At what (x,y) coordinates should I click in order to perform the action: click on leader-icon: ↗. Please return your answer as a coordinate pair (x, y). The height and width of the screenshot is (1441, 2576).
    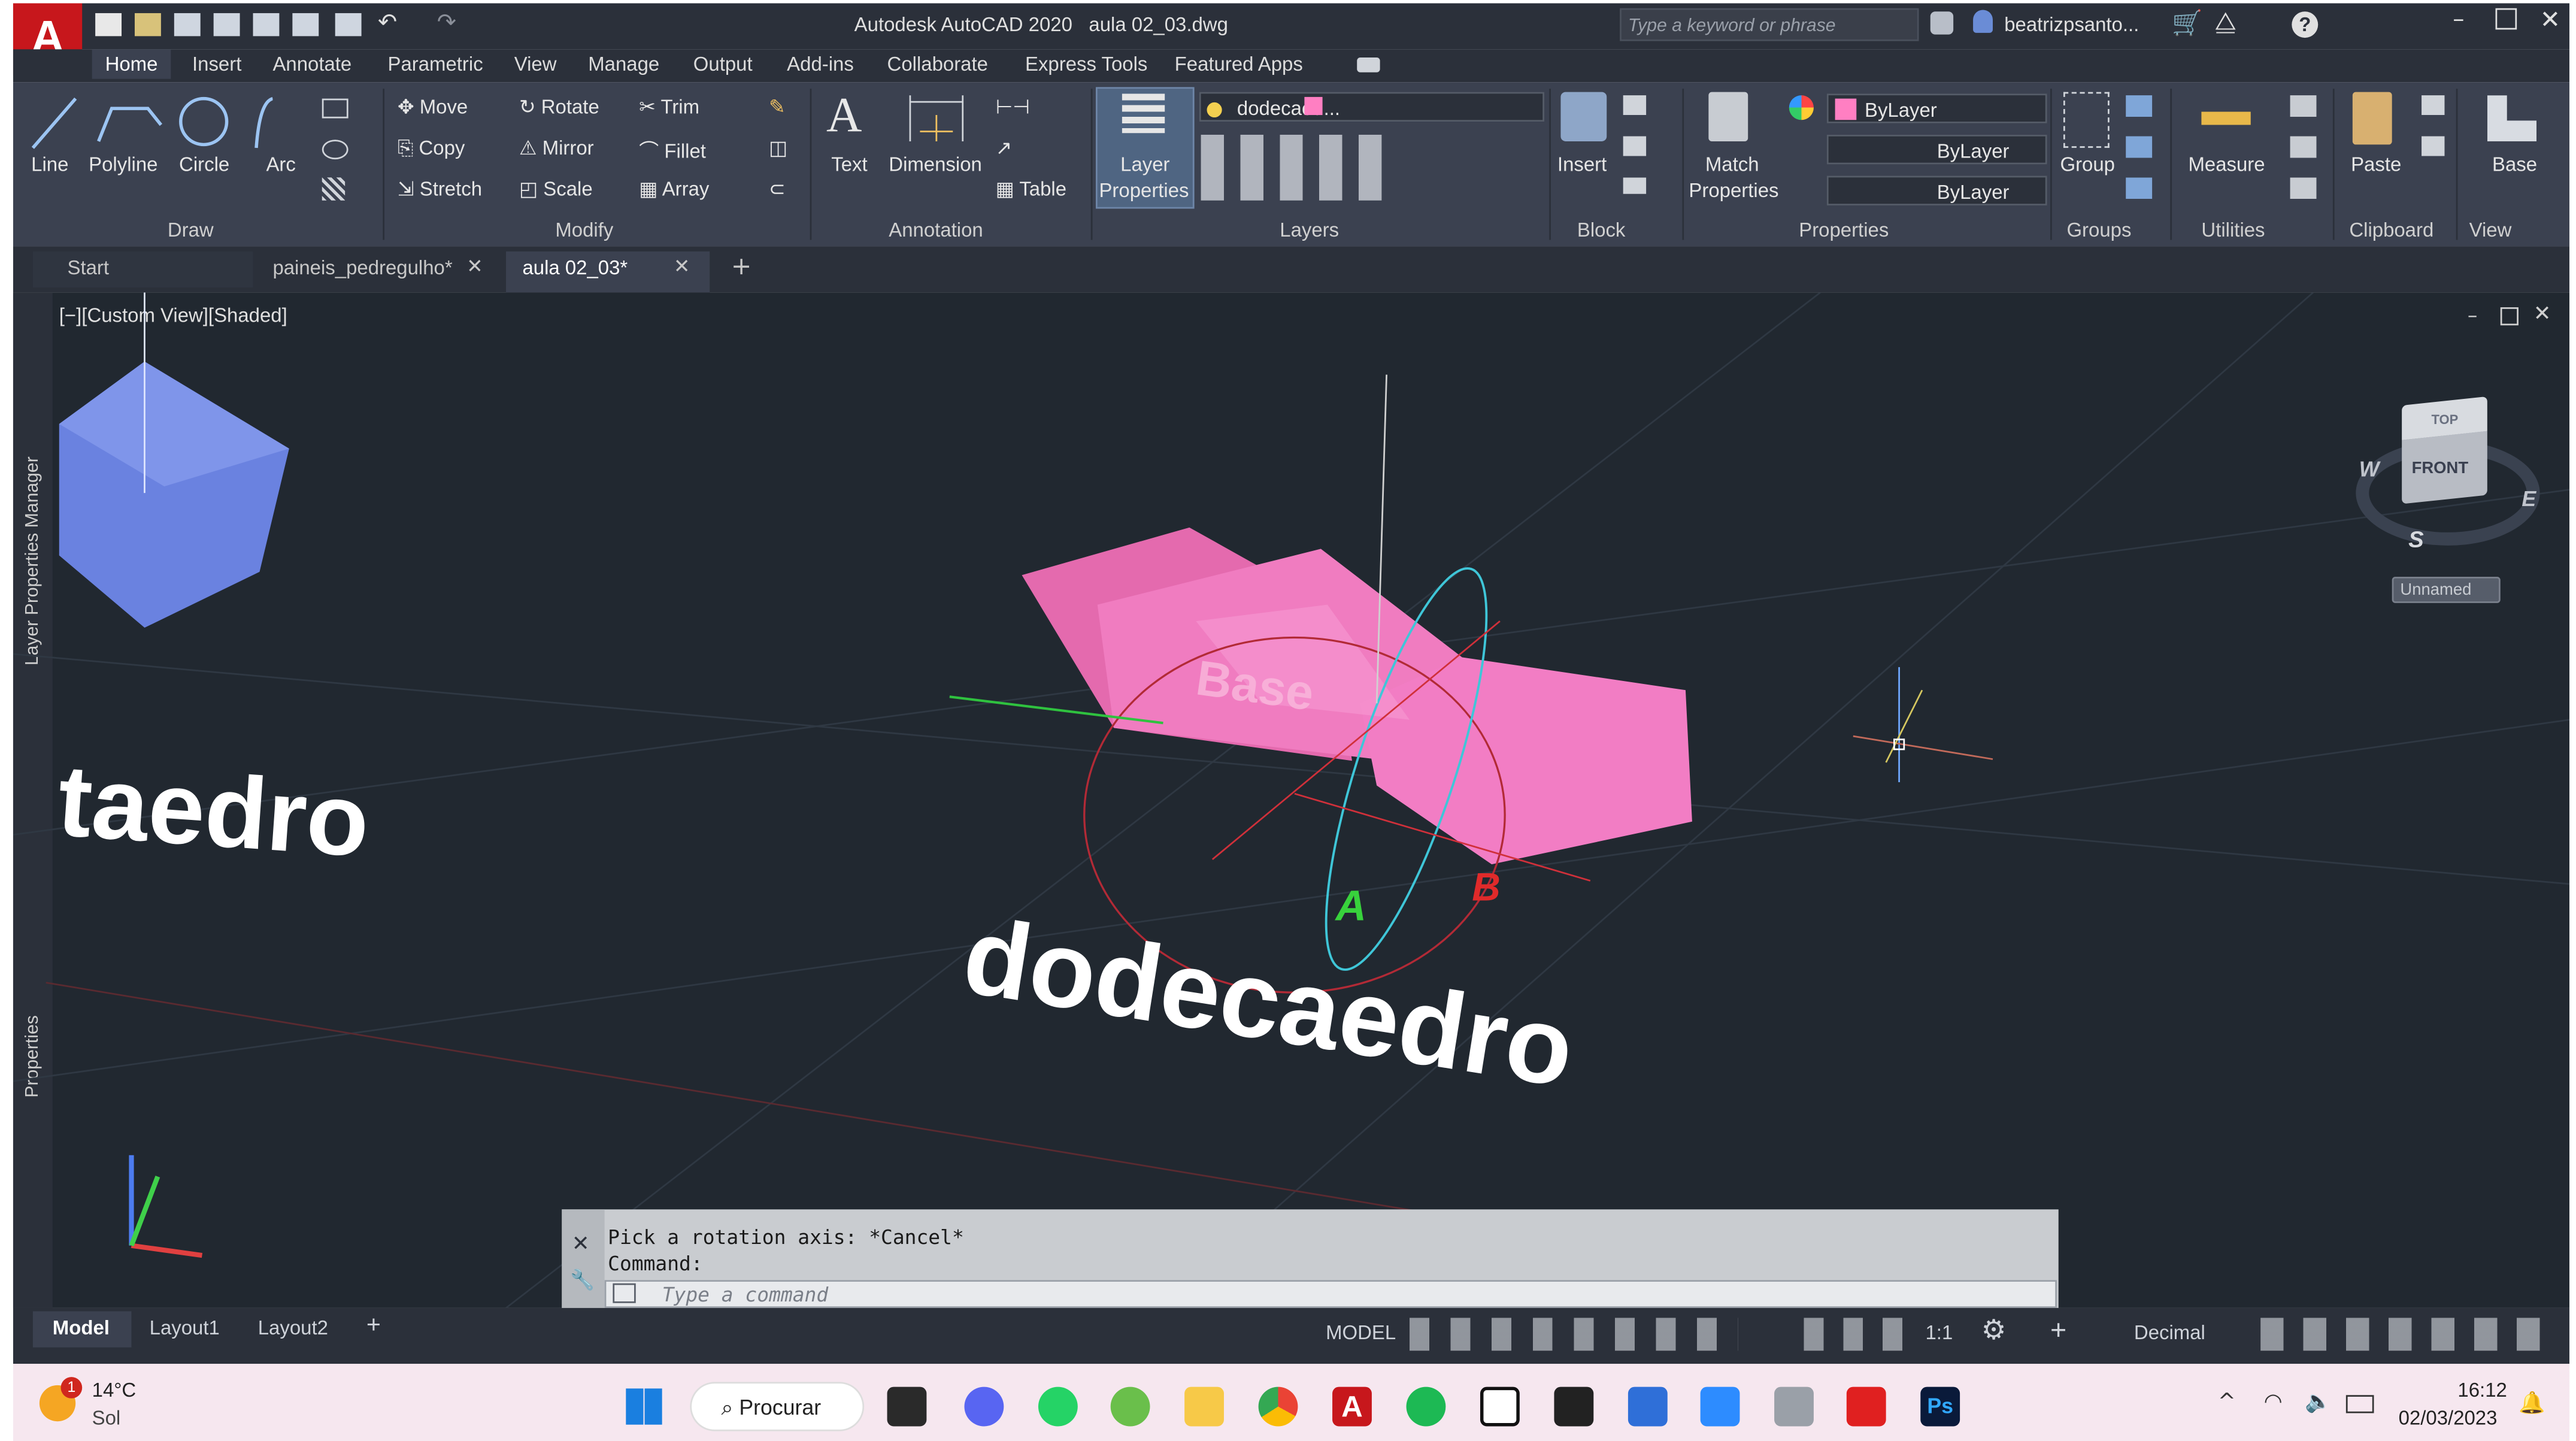
    Looking at the image, I should click on (1004, 148).